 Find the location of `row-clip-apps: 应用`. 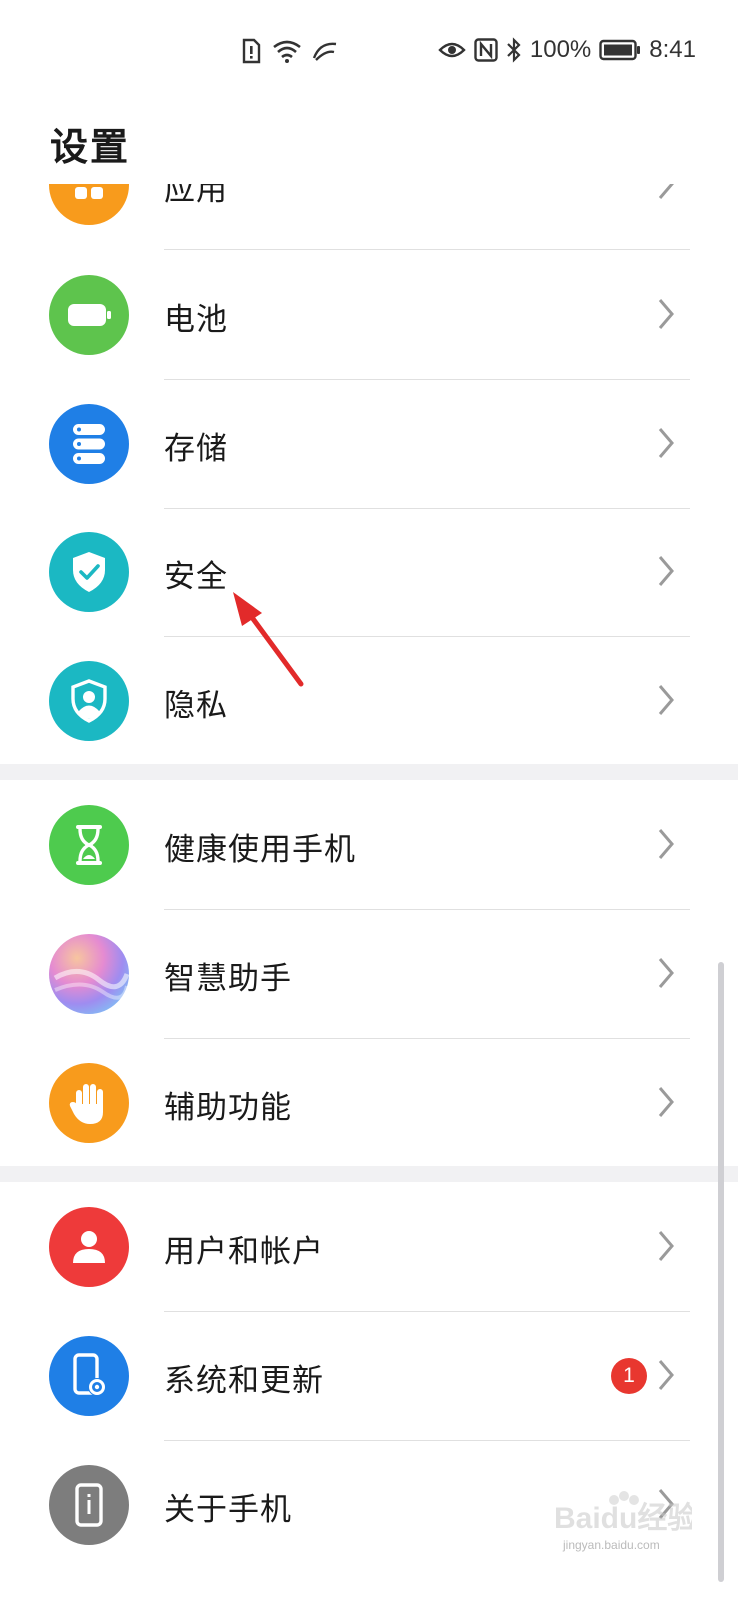

row-clip-apps: 应用 is located at coordinates (369, 217).